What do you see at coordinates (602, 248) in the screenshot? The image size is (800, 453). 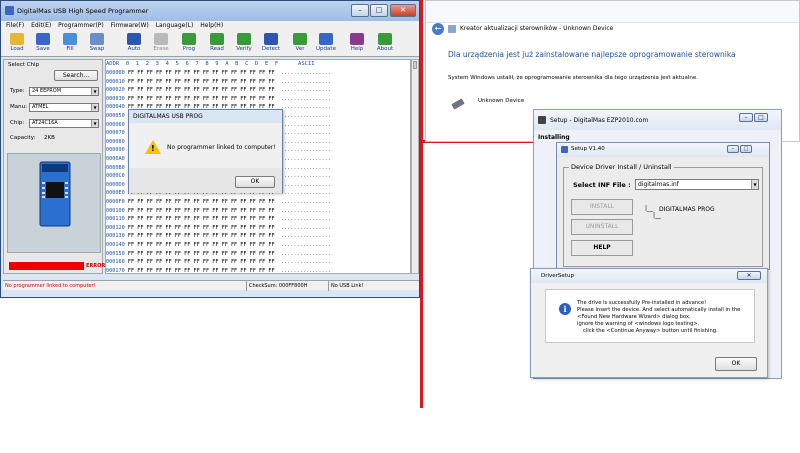 I see `help-button: HELP` at bounding box center [602, 248].